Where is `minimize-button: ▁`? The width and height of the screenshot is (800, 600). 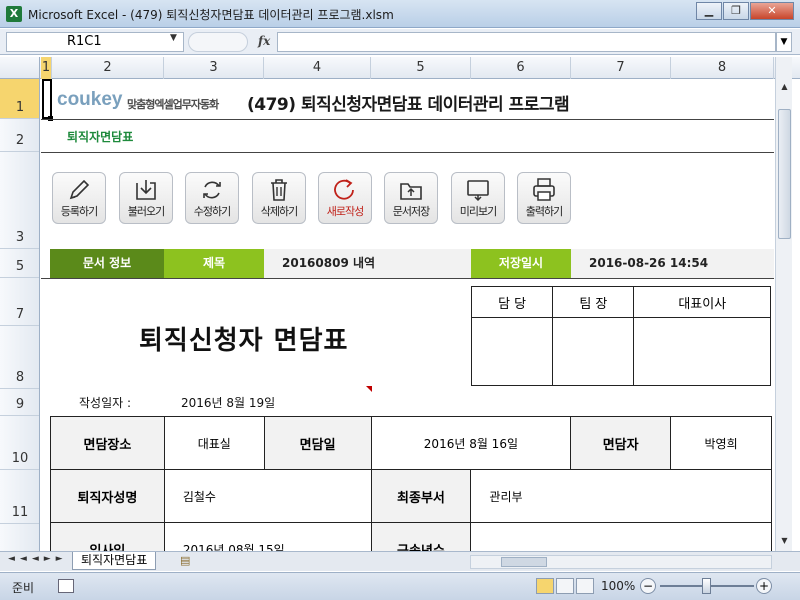 minimize-button: ▁ is located at coordinates (709, 11).